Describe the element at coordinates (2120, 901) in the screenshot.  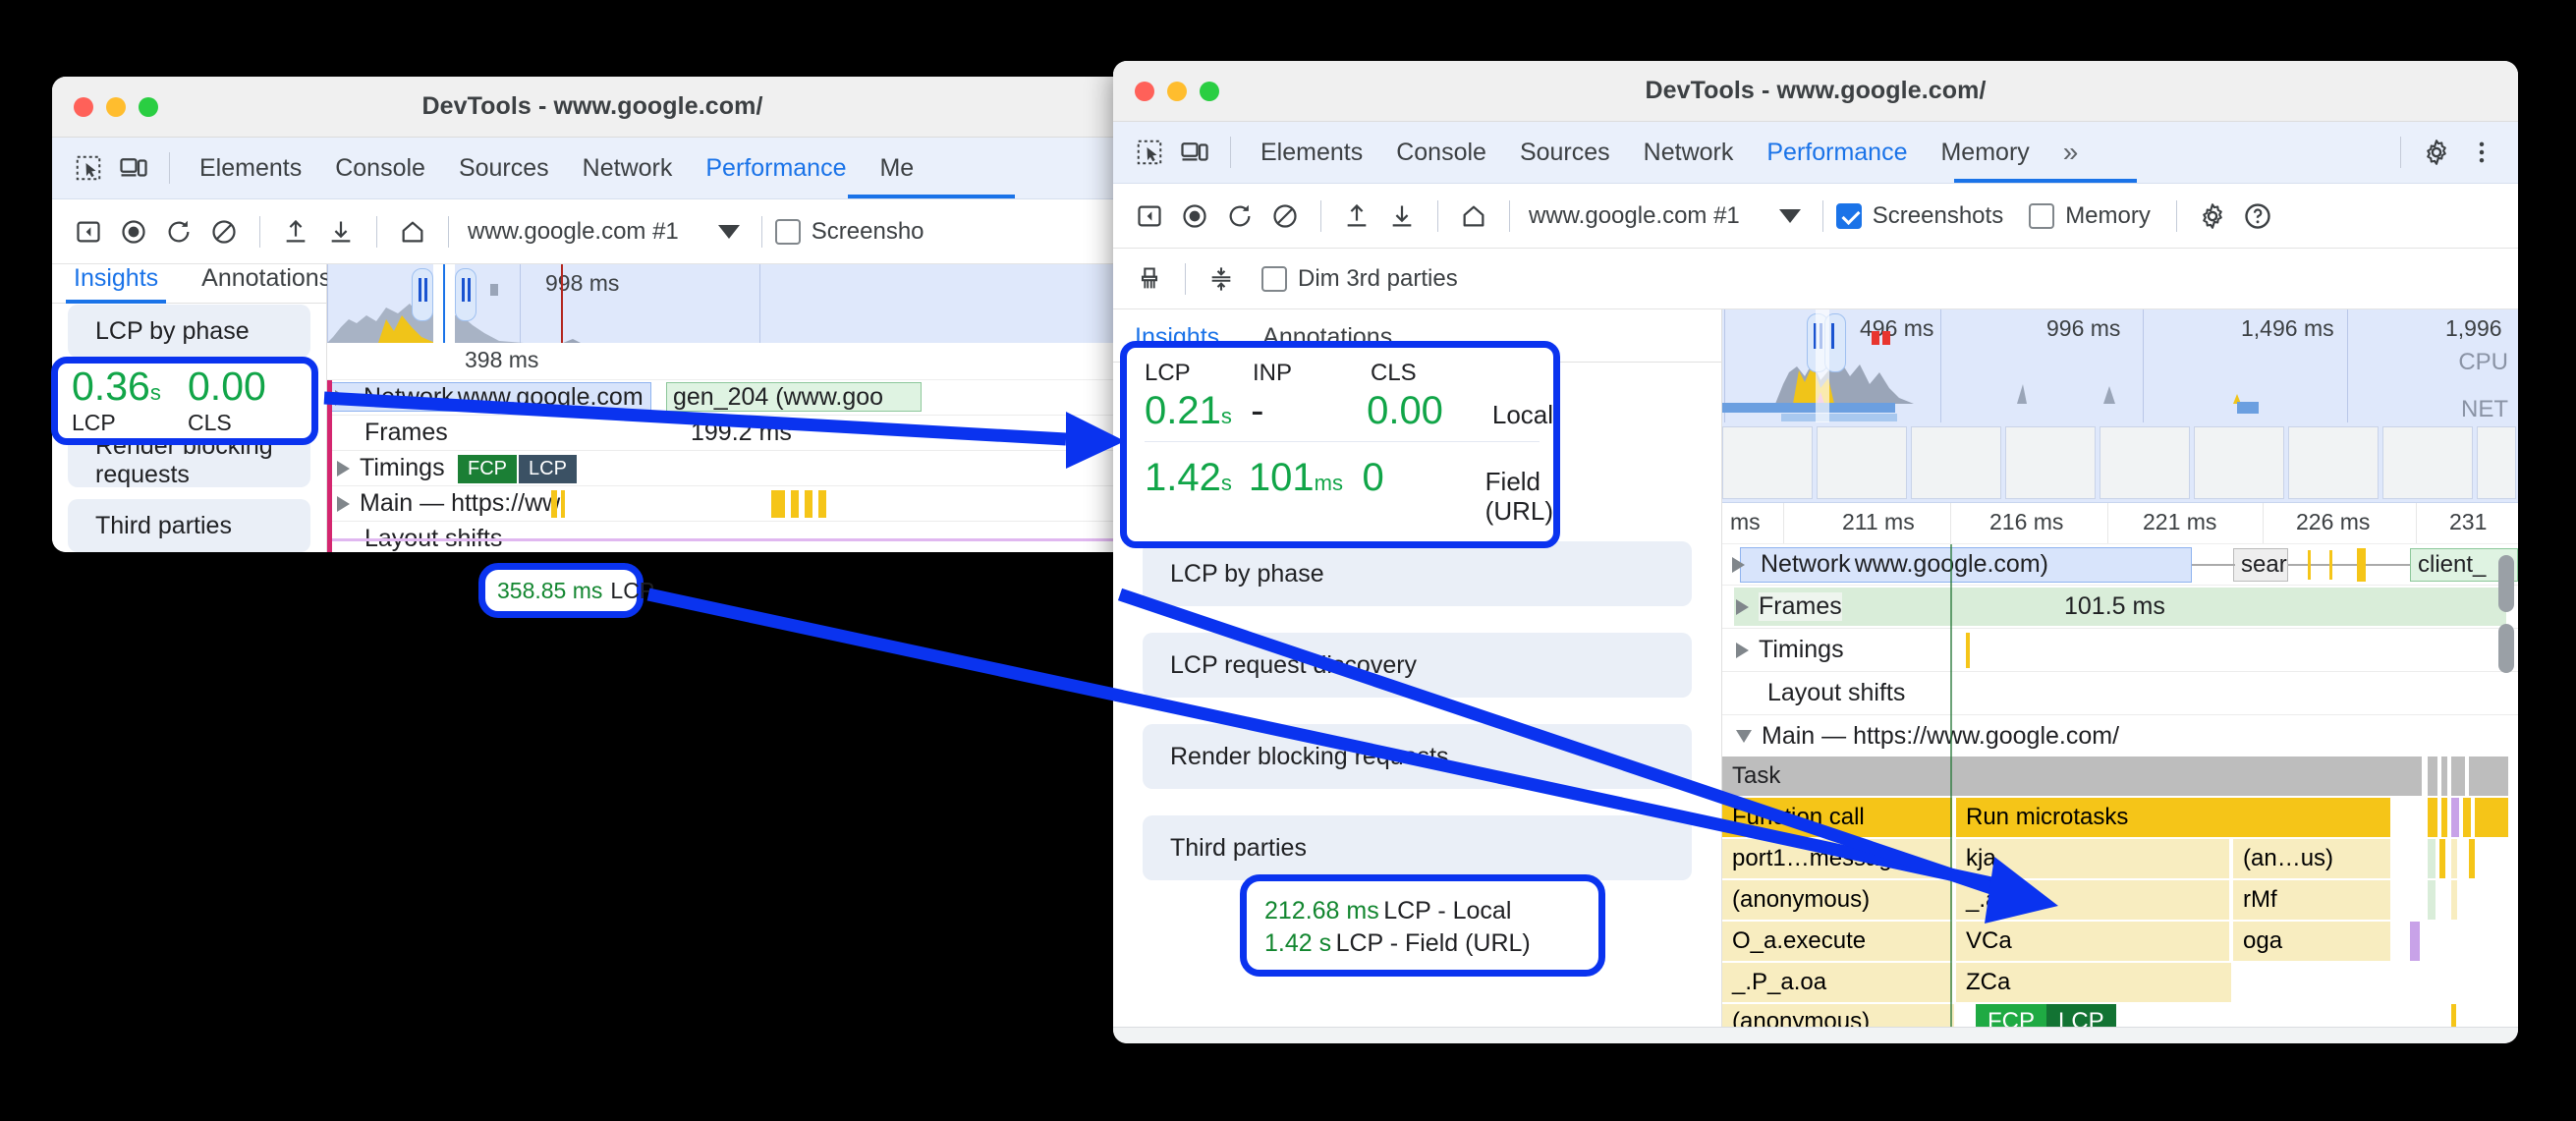
I see `flame-row-anonymous-1: (anonymous) _.af.lTa rMf` at that location.